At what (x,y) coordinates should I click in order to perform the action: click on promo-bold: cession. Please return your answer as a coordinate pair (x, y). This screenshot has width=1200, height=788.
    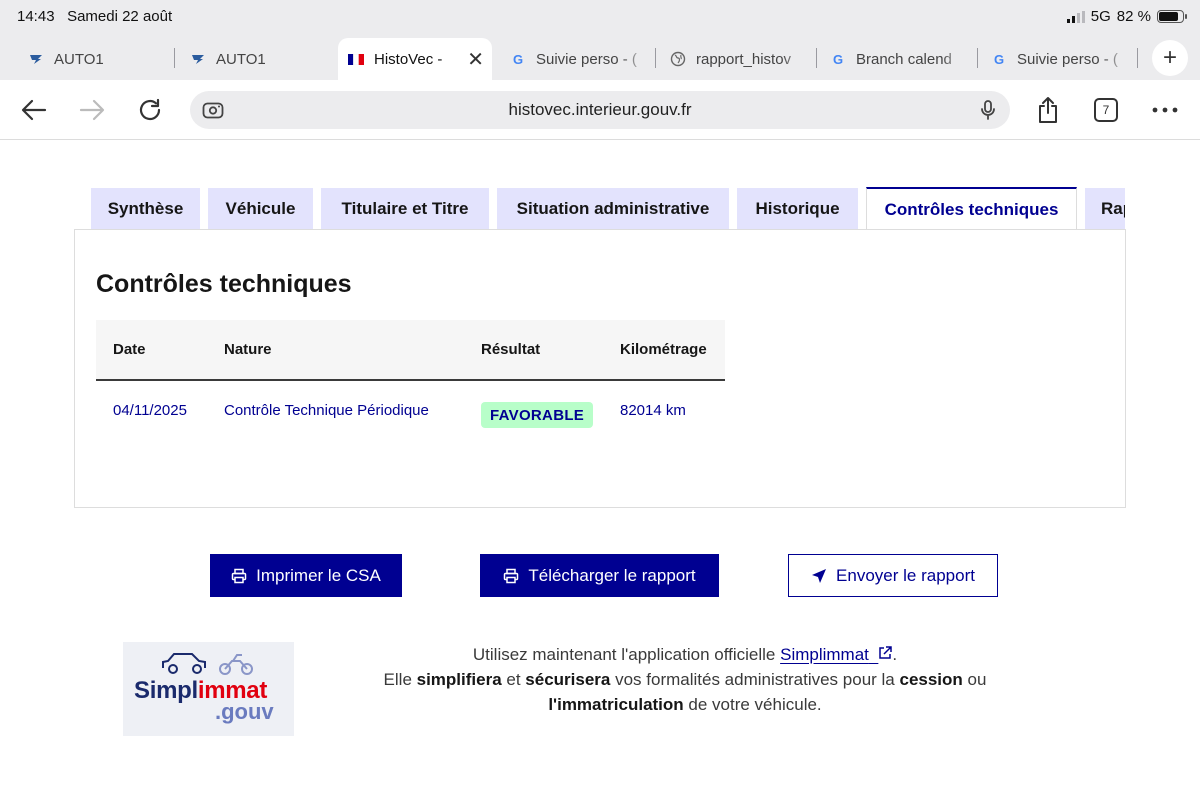
    Looking at the image, I should click on (931, 679).